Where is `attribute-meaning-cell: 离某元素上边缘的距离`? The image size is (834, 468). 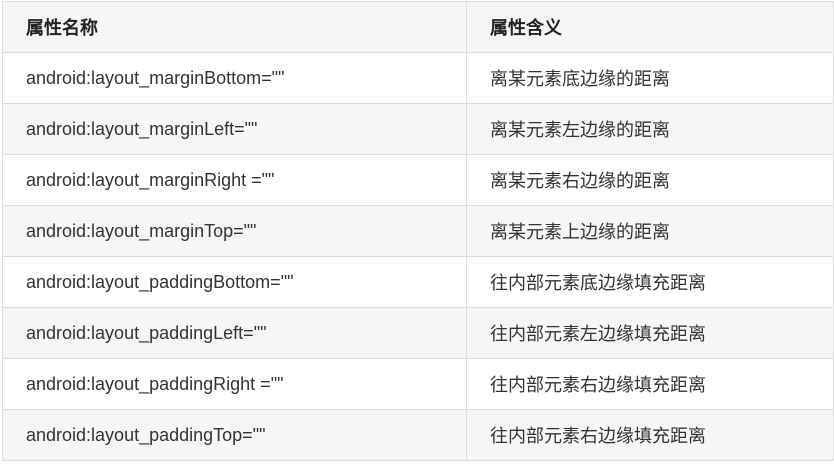
attribute-meaning-cell: 离某元素上边缘的距离 is located at coordinates (650, 231).